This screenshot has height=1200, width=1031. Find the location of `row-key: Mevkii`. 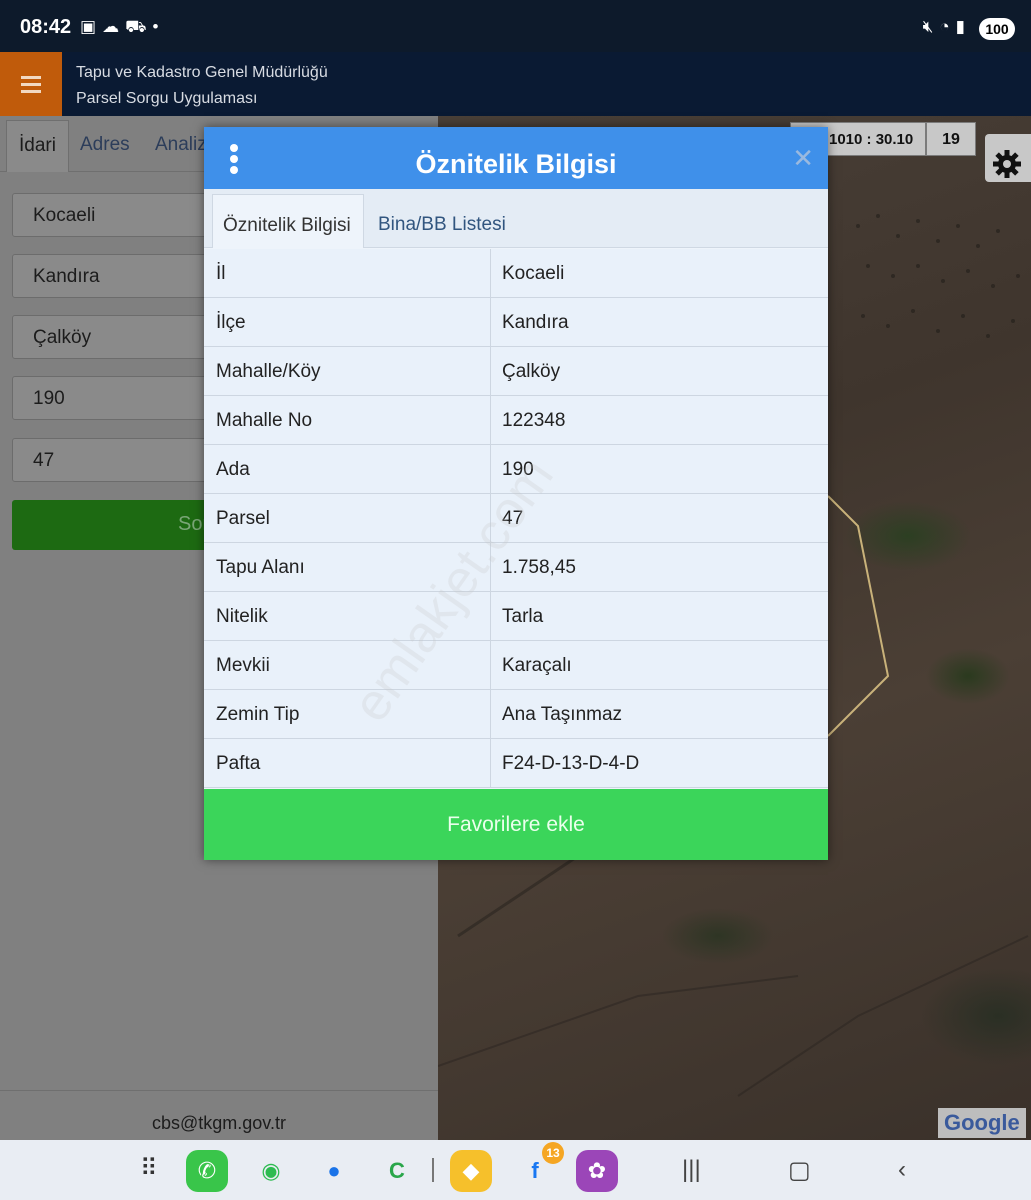

row-key: Mevkii is located at coordinates (243, 665).